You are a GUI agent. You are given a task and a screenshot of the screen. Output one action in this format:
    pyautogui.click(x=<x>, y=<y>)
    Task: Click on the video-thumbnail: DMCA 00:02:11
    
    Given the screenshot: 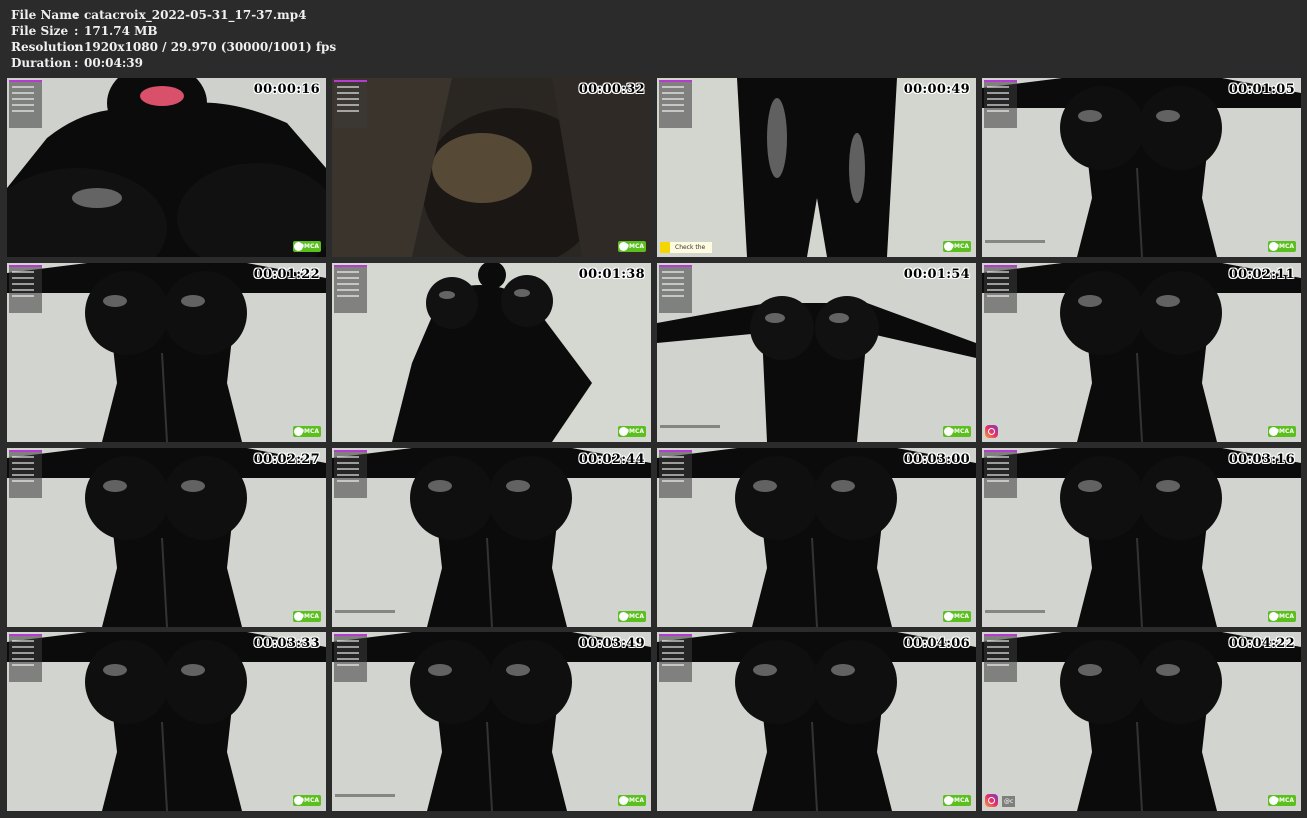 What is the action you would take?
    pyautogui.click(x=1141, y=352)
    